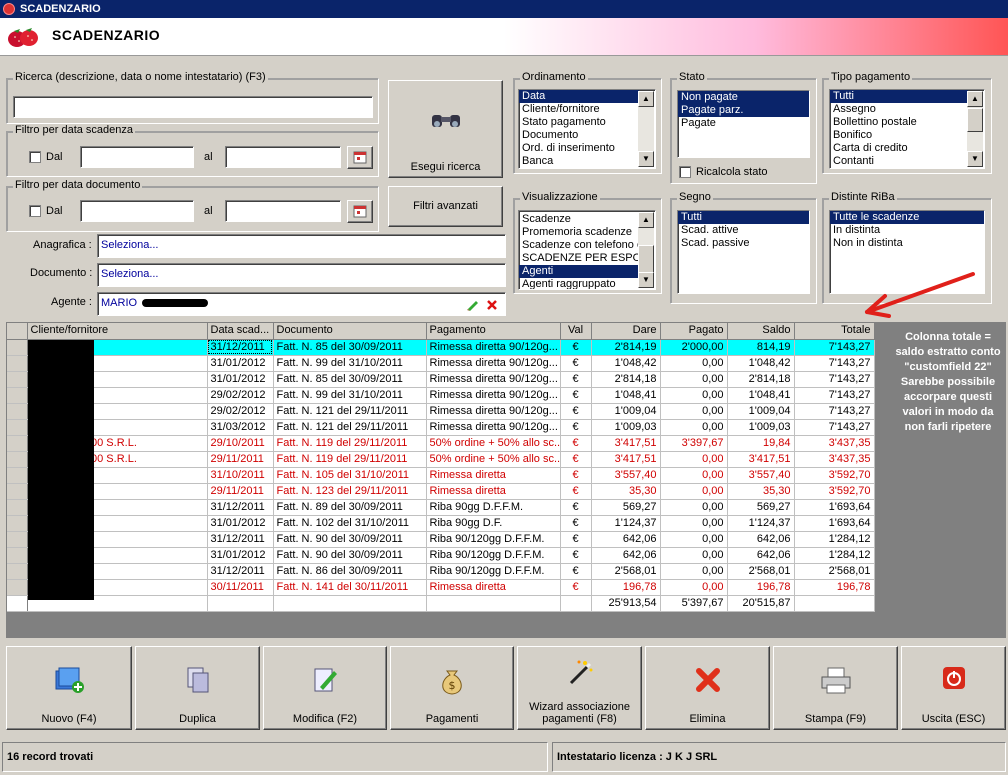 This screenshot has height=775, width=1008. I want to click on visualizzazione-item: Agenti raggruppato, so click(587, 283).